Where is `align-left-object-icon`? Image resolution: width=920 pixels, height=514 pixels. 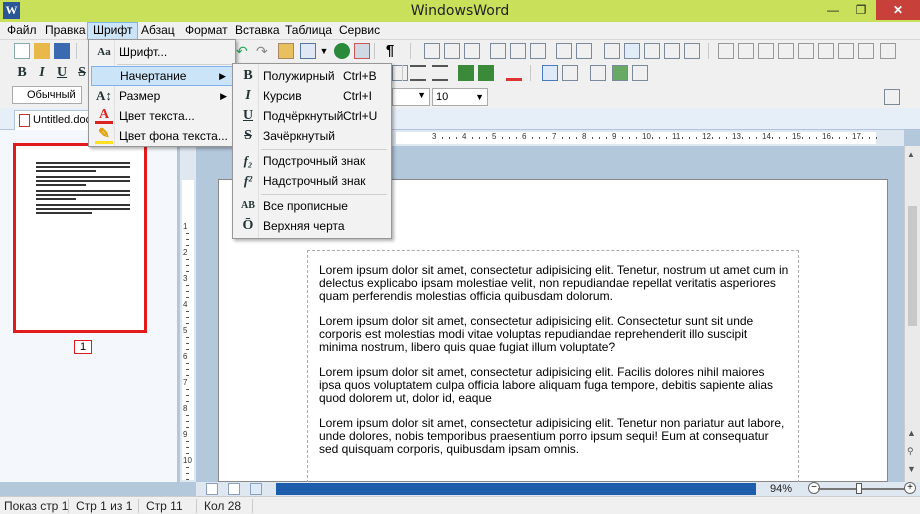
align-left-object-icon is located at coordinates (432, 51).